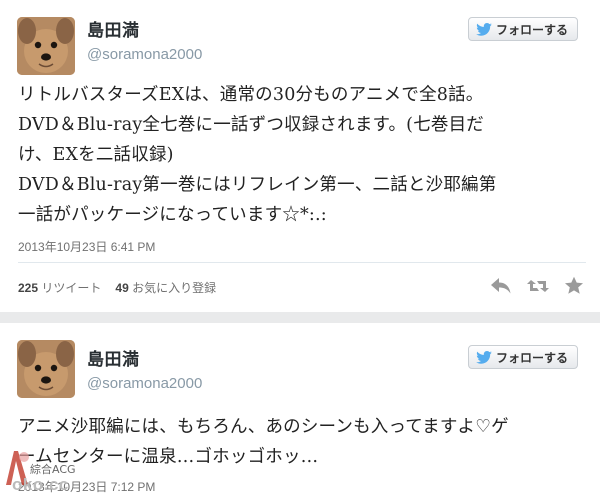 The width and height of the screenshot is (600, 495). I want to click on tweet-text-line: け、EXを二話収録), so click(96, 155).